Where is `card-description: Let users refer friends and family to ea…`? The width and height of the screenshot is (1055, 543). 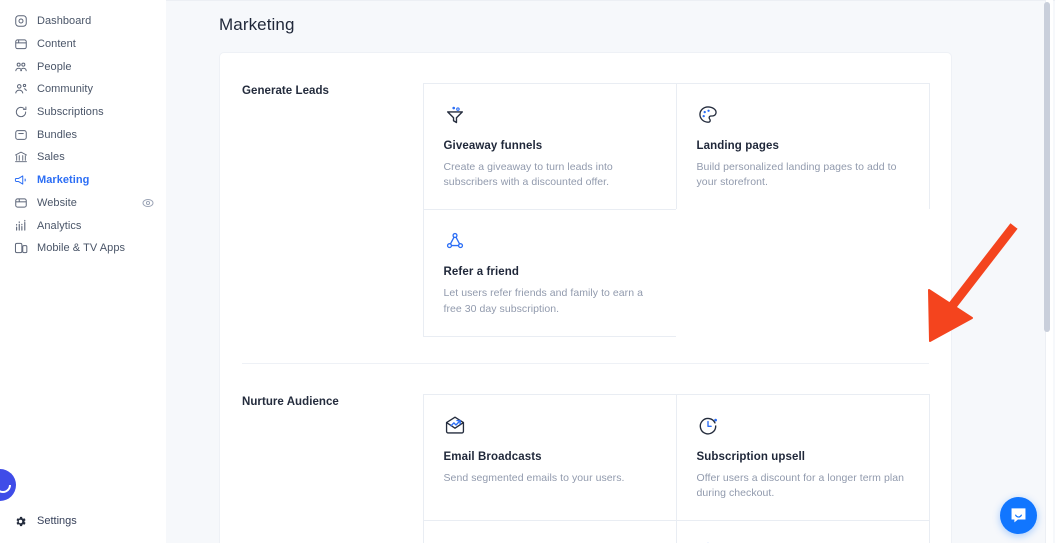
card-description: Let users refer friends and family to ea… is located at coordinates (543, 301).